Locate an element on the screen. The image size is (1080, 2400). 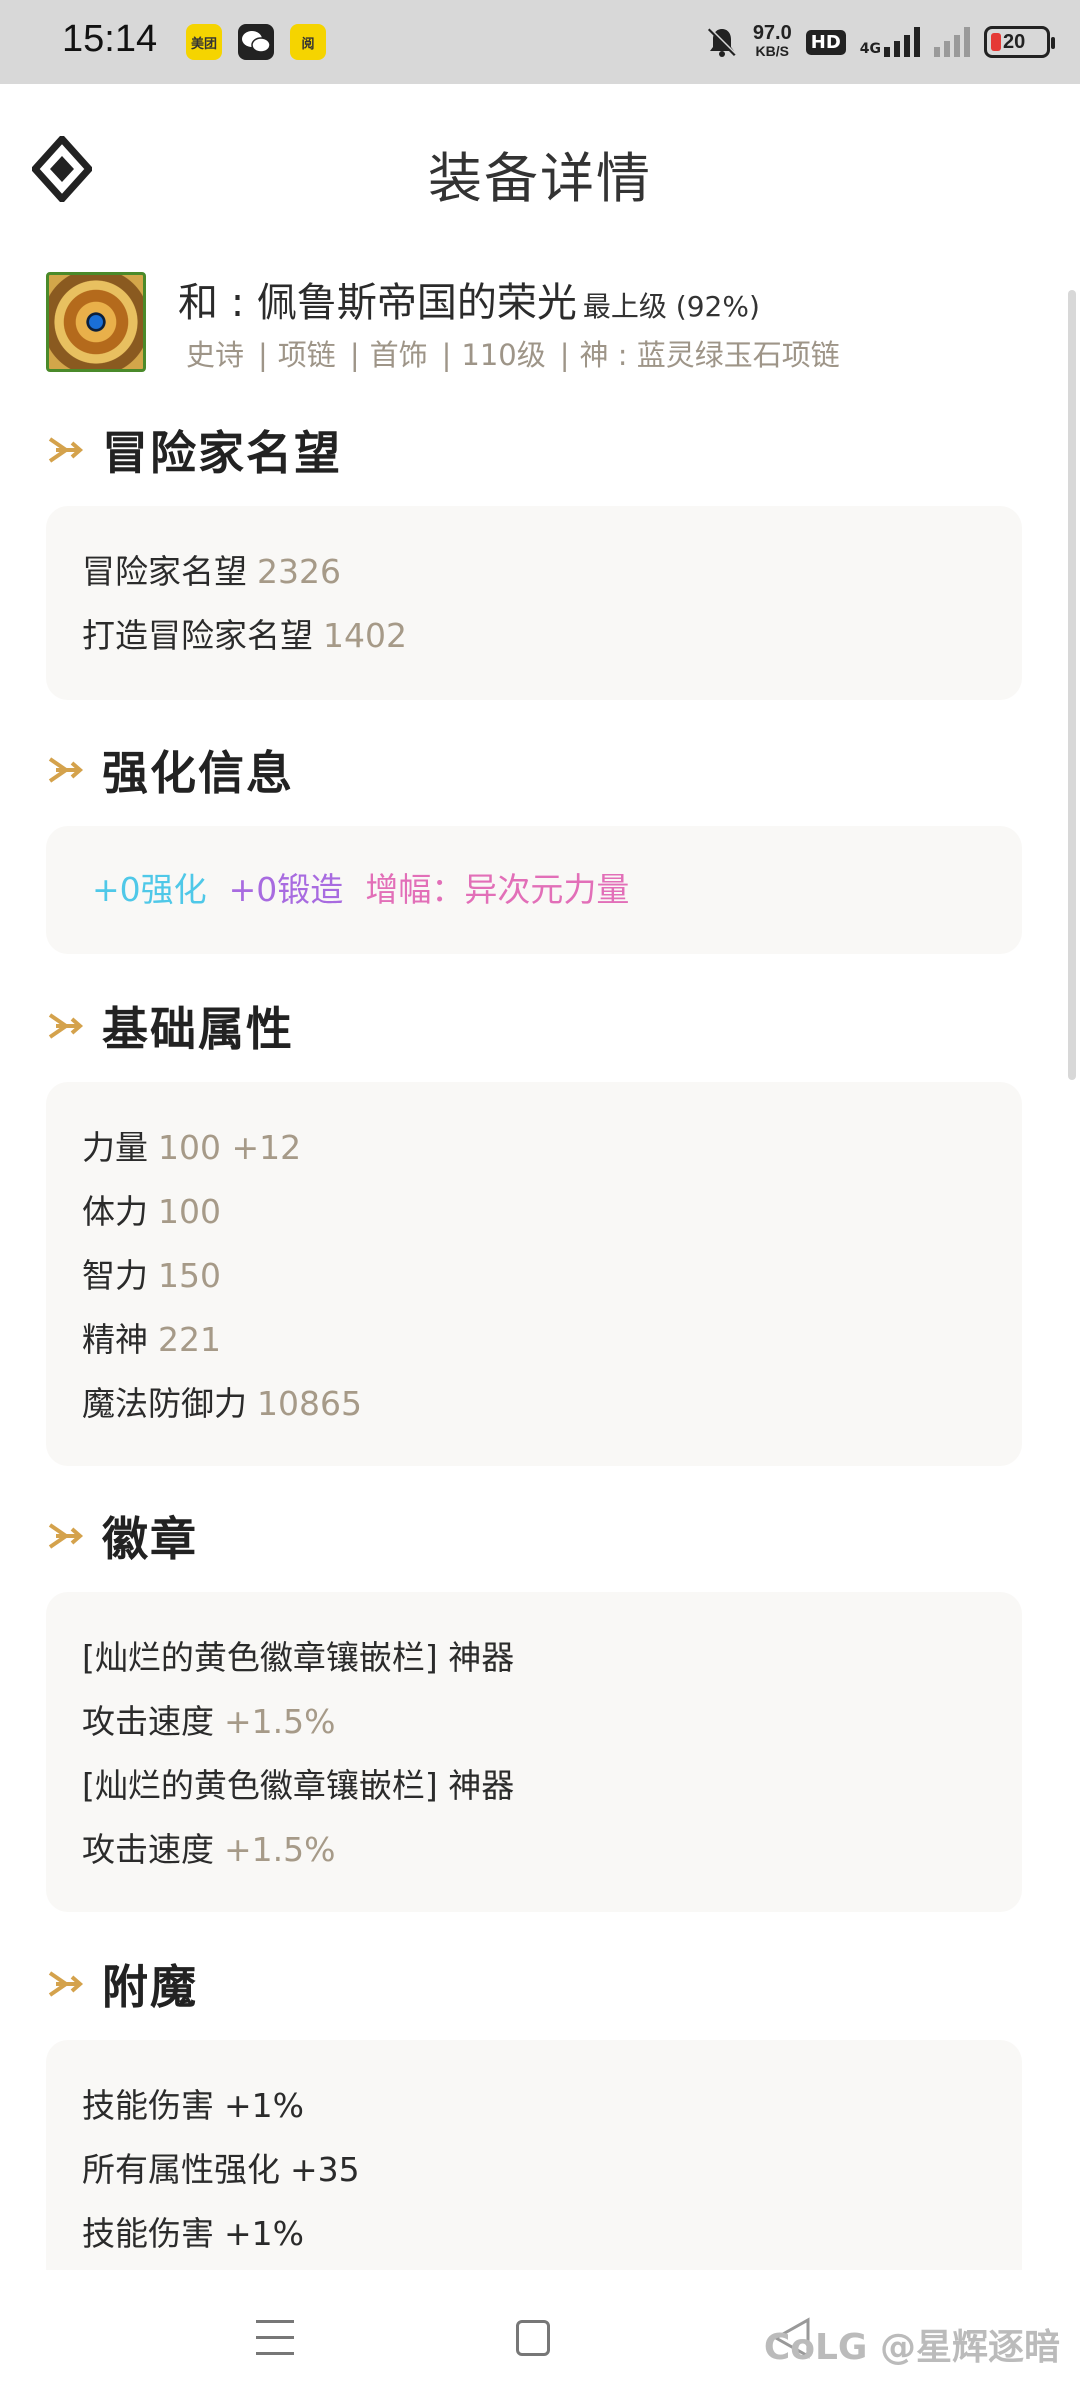
enchant-row: 所有属性强化 +35 is located at coordinates (221, 2169).